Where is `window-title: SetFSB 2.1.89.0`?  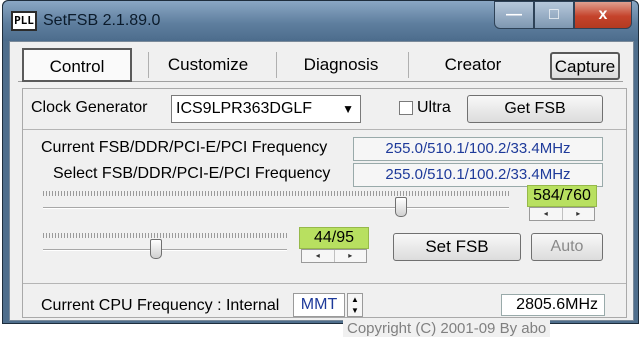
window-title: SetFSB 2.1.89.0 is located at coordinates (102, 20).